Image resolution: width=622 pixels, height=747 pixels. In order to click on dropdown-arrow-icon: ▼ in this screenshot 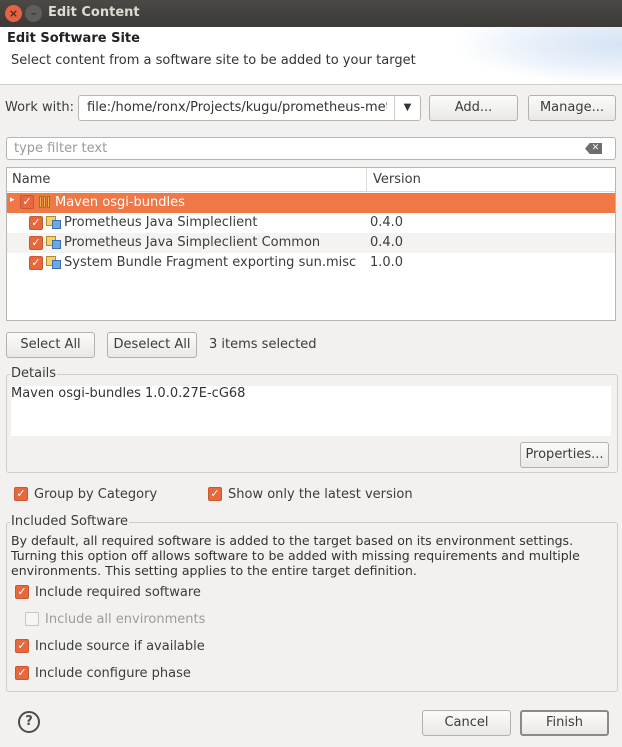, I will do `click(407, 108)`.